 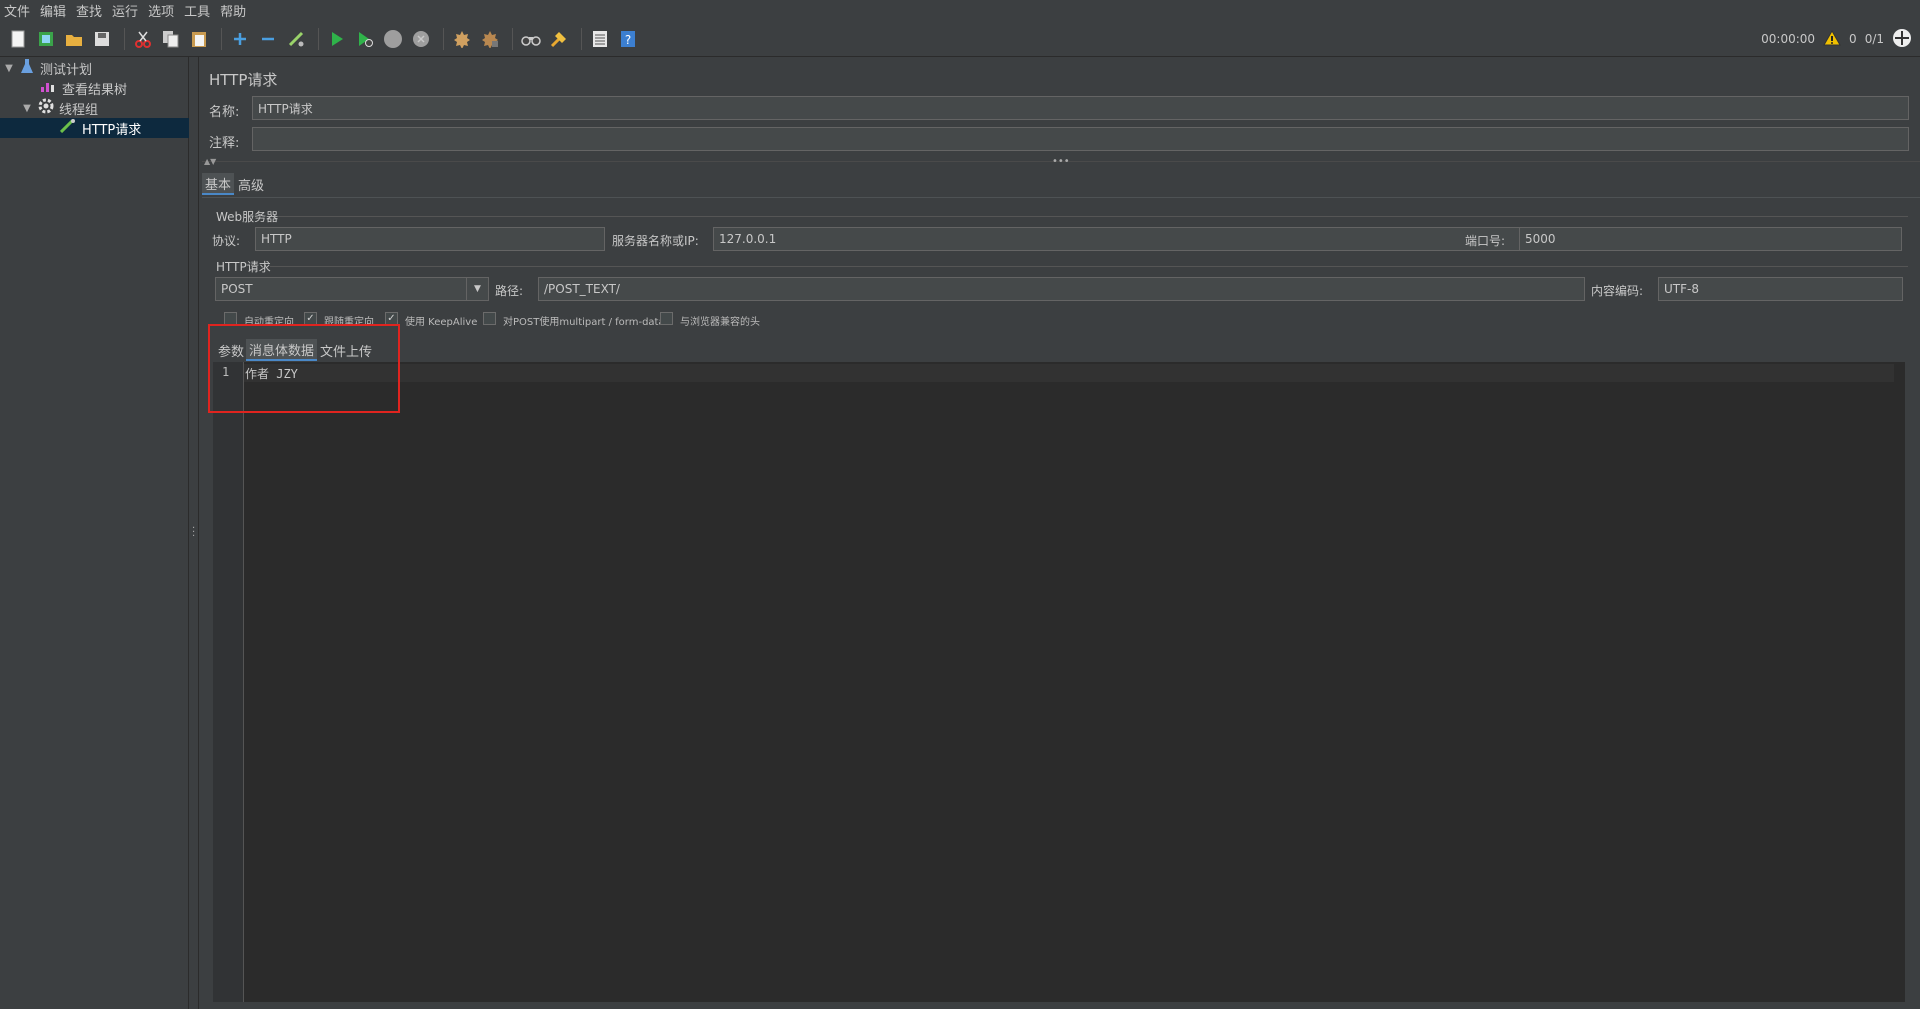 What do you see at coordinates (67, 128) in the screenshot?
I see `pipette-icon` at bounding box center [67, 128].